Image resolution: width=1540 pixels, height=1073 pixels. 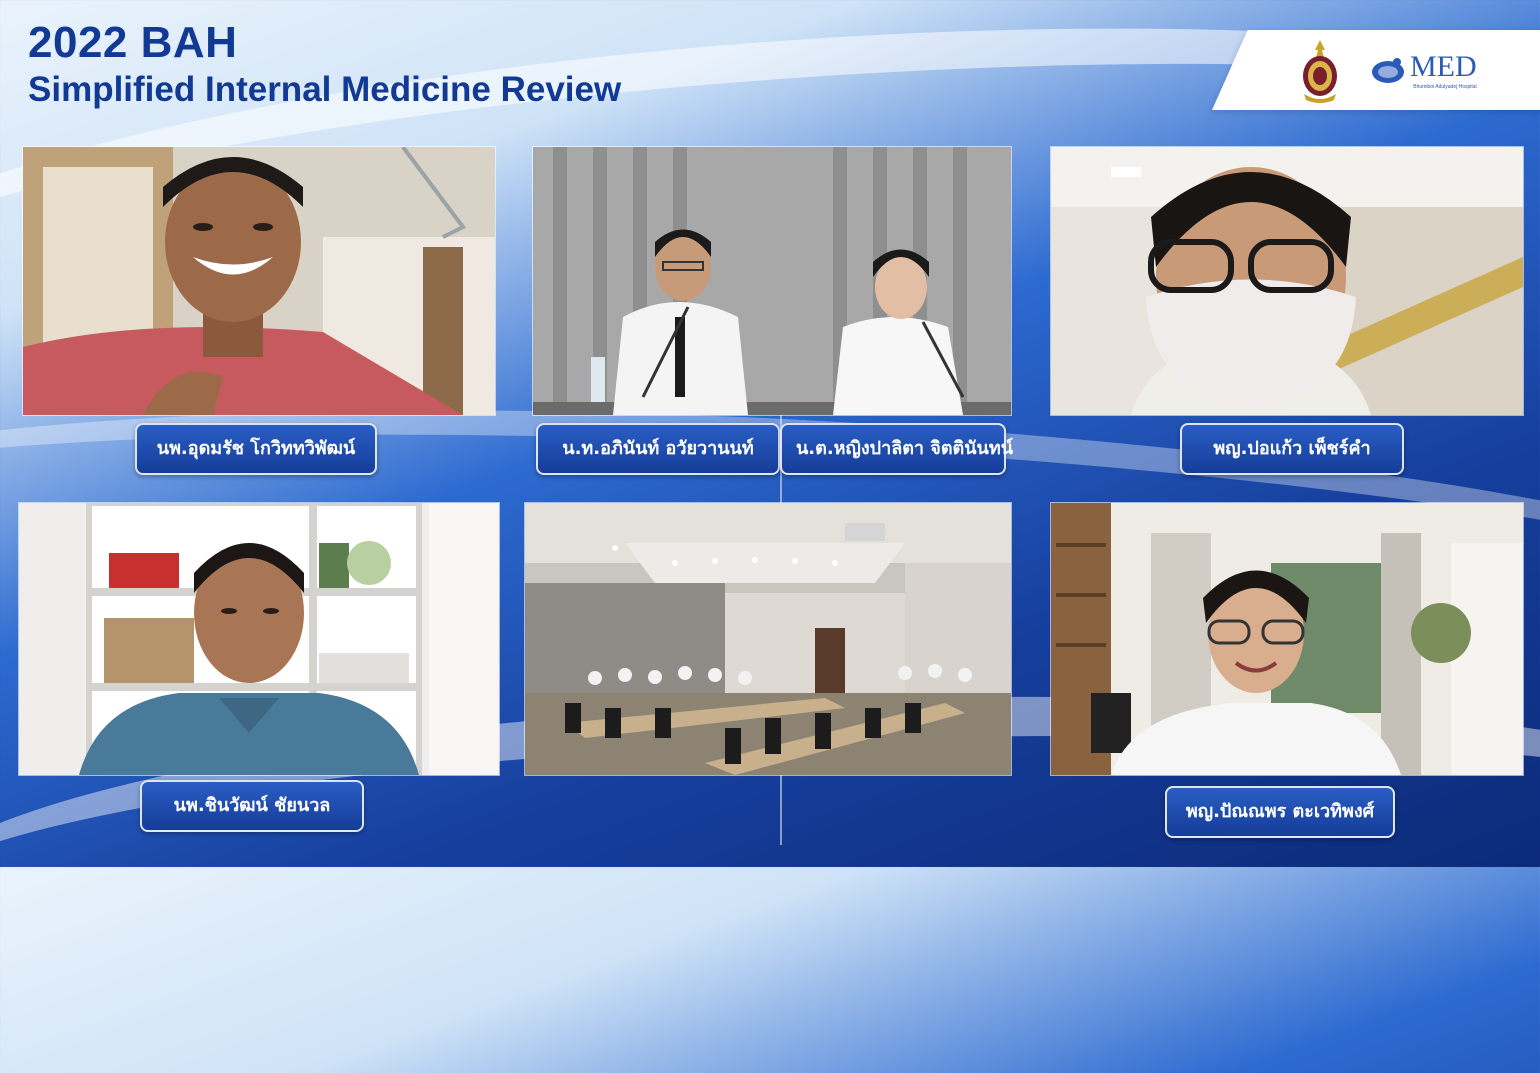 I want to click on med-logo: MED Bhumibol Adulyadej Hospital, so click(x=1423, y=71).